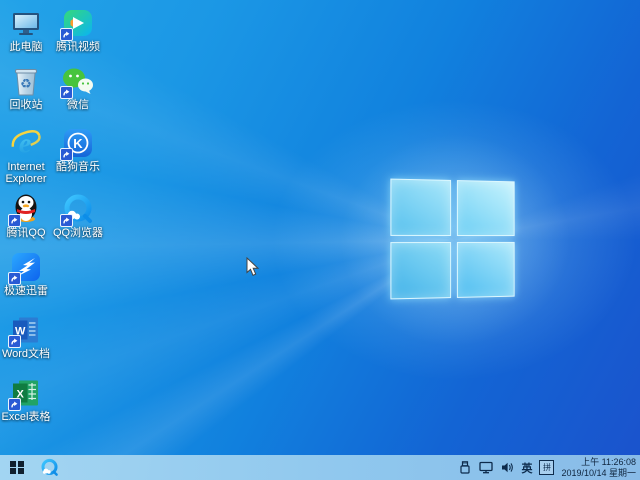  Describe the element at coordinates (526, 468) in the screenshot. I see `ime-language-indicator: 英` at that location.